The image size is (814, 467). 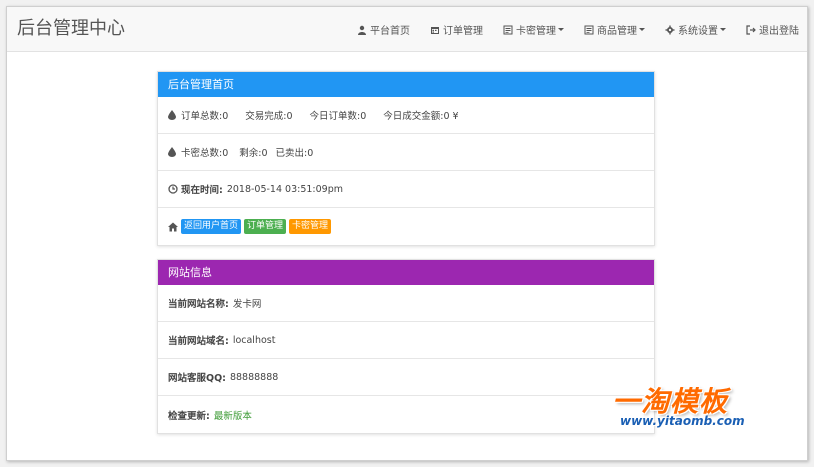 What do you see at coordinates (233, 415) in the screenshot?
I see `update-status: 最新版本` at bounding box center [233, 415].